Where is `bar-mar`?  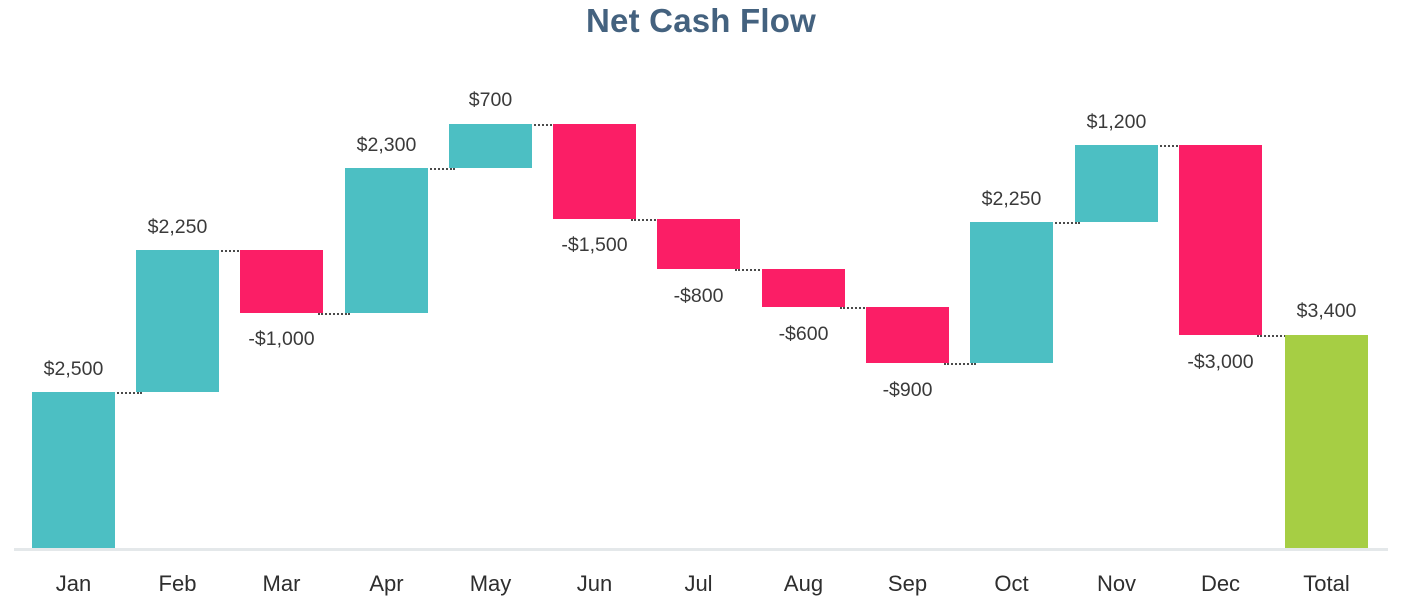 bar-mar is located at coordinates (281, 281).